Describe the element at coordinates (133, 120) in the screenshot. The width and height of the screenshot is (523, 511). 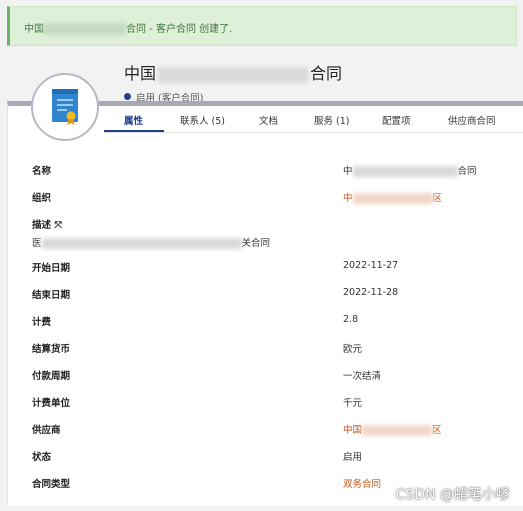
I see `tab-properties: 属性` at that location.